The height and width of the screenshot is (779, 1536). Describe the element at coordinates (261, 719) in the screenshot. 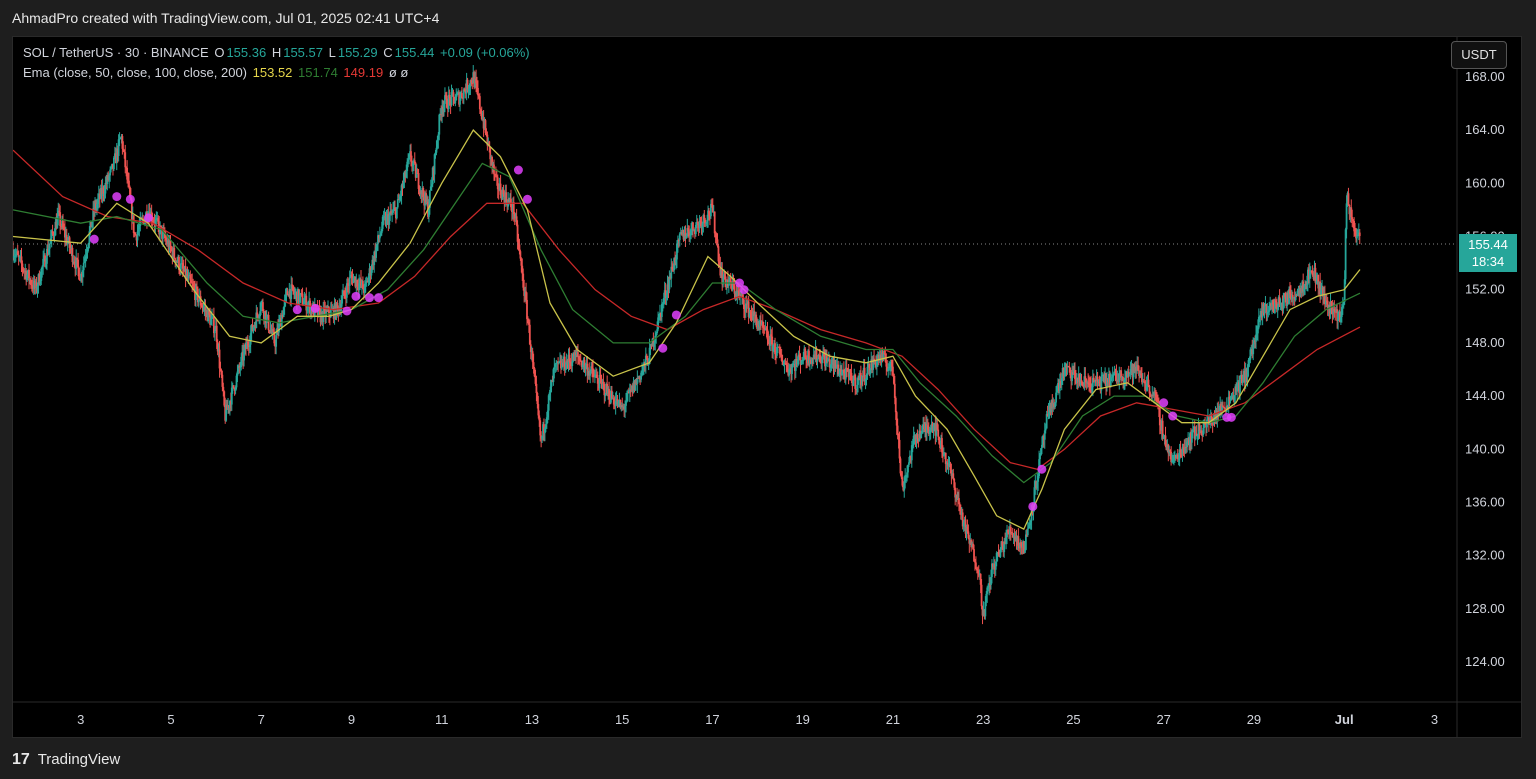

I see `x-tick-label: 7` at that location.